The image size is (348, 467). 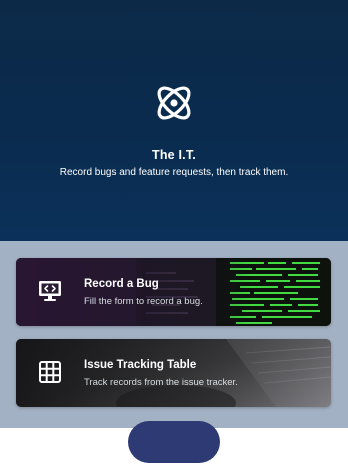 What do you see at coordinates (140, 365) in the screenshot?
I see `card-title: Issue Tracking Table` at bounding box center [140, 365].